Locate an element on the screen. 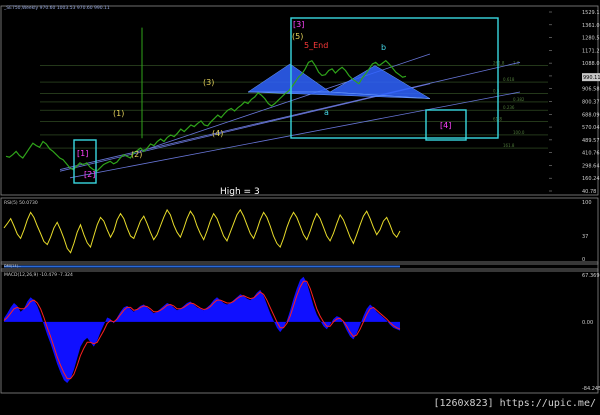 This screenshot has height=415, width=600. watermark-text: [1260x823] https://upic.me/ is located at coordinates (514, 403).